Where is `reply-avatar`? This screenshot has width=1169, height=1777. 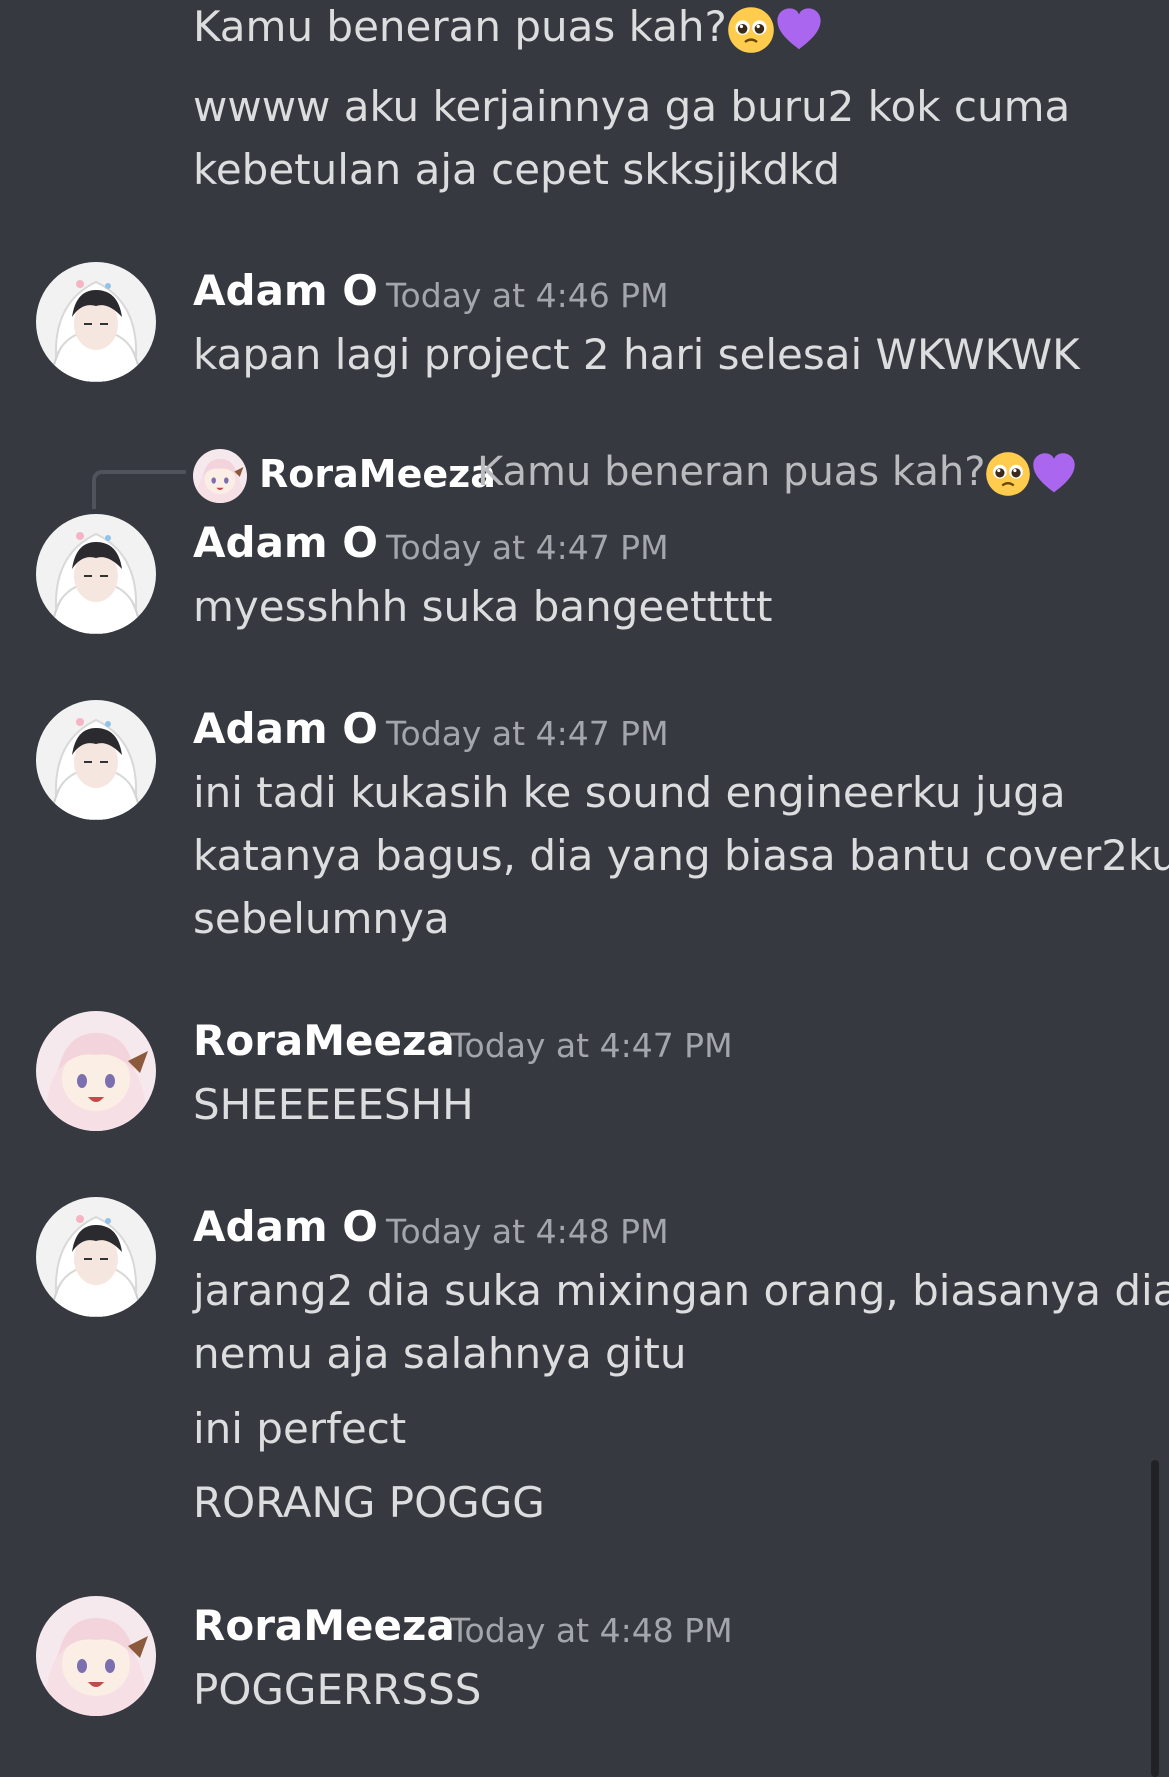 reply-avatar is located at coordinates (220, 476).